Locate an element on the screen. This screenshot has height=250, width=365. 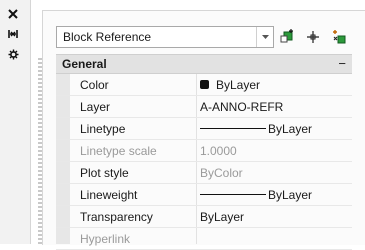
property-name: Hyperlink is located at coordinates (105, 238).